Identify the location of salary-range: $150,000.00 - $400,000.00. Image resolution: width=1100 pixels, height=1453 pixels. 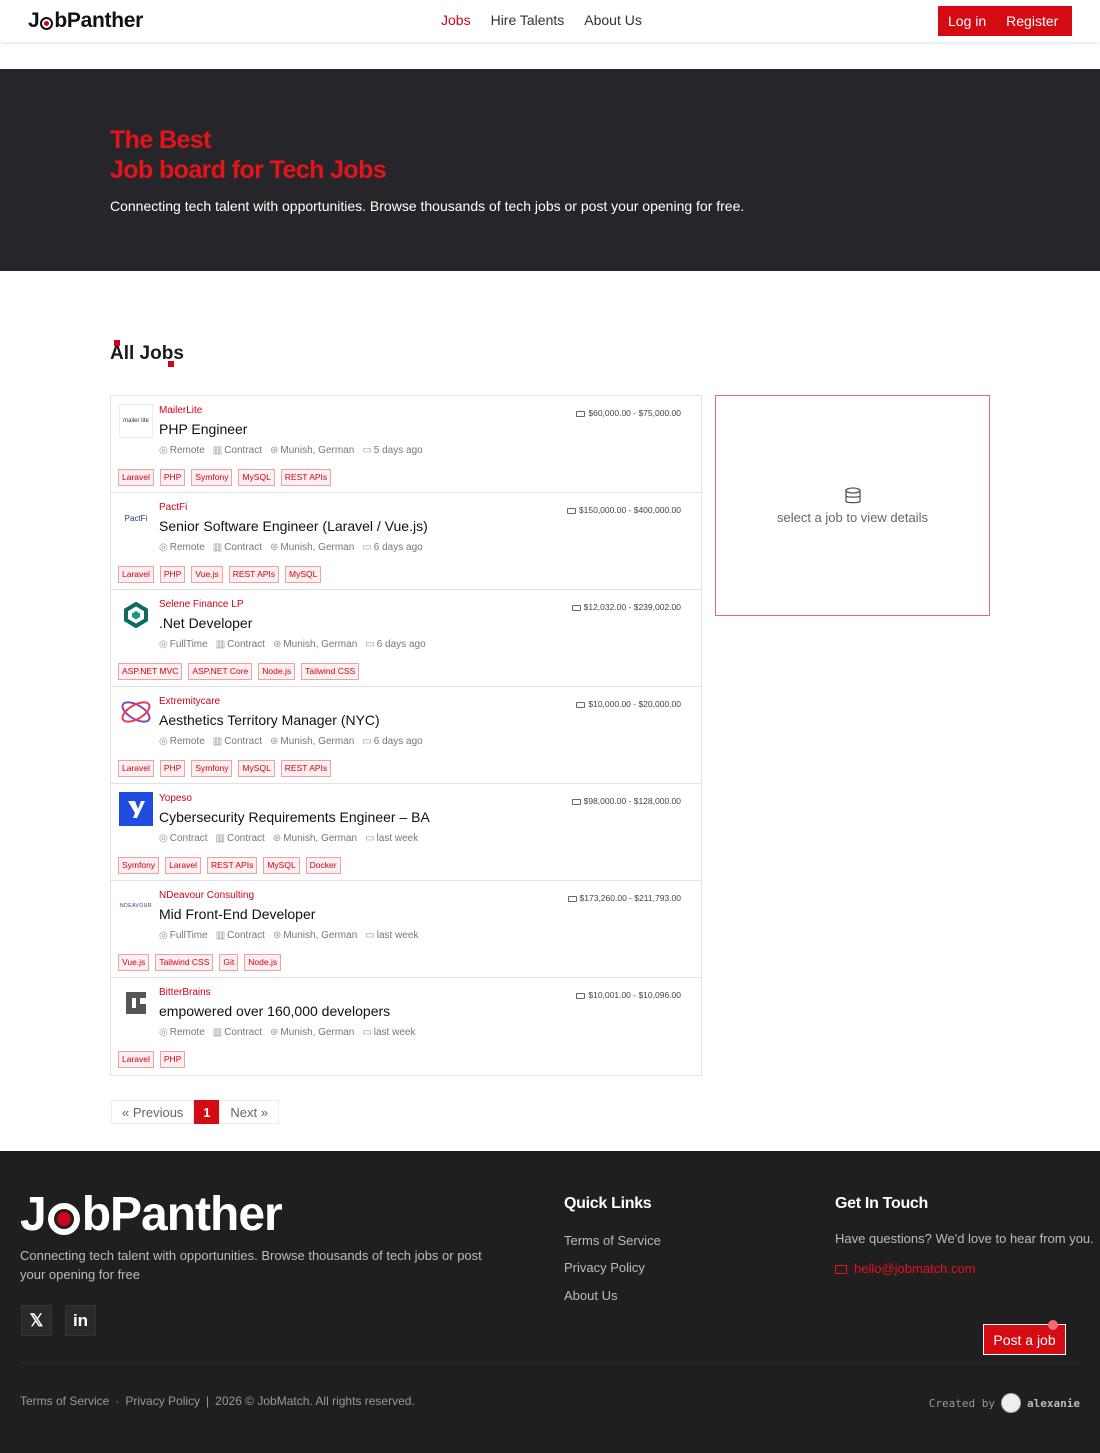
(623, 510).